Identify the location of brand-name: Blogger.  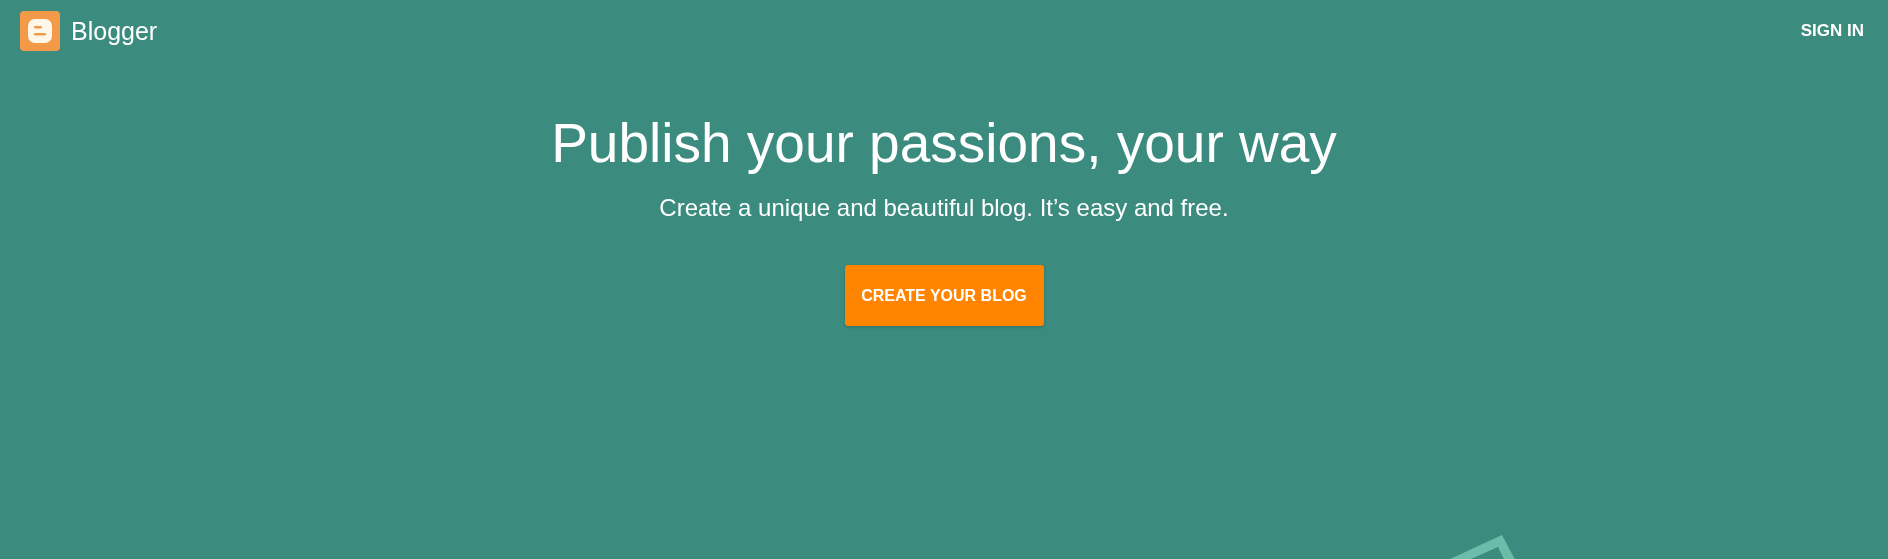
(114, 31).